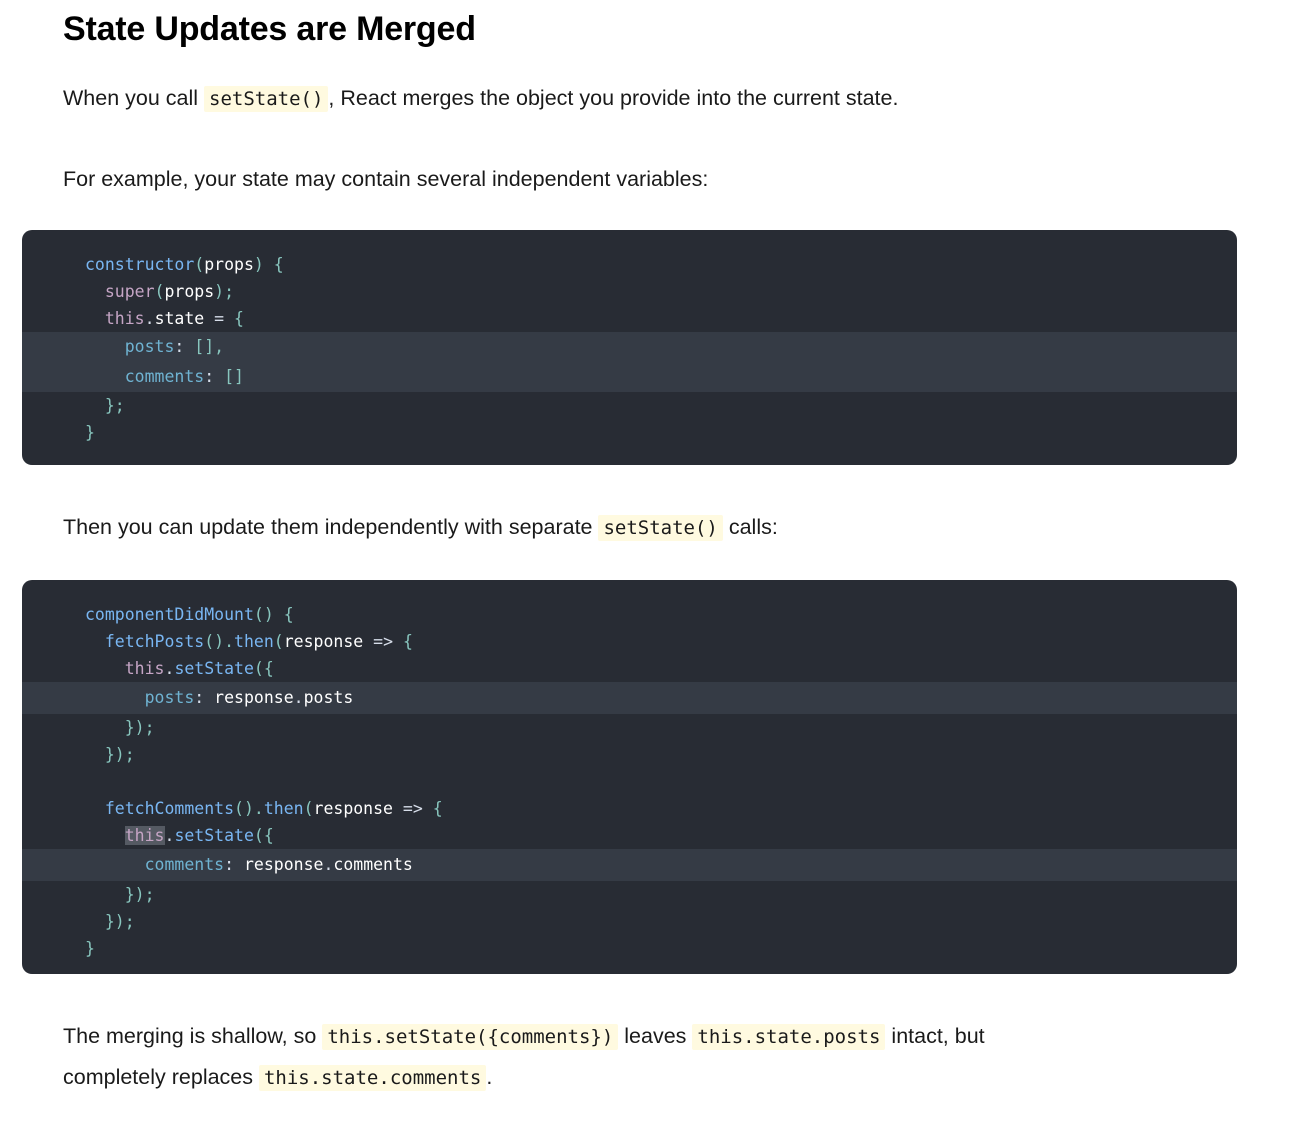 This screenshot has width=1293, height=1134. Describe the element at coordinates (134, 98) in the screenshot. I see `intro-text-before: When you call` at that location.